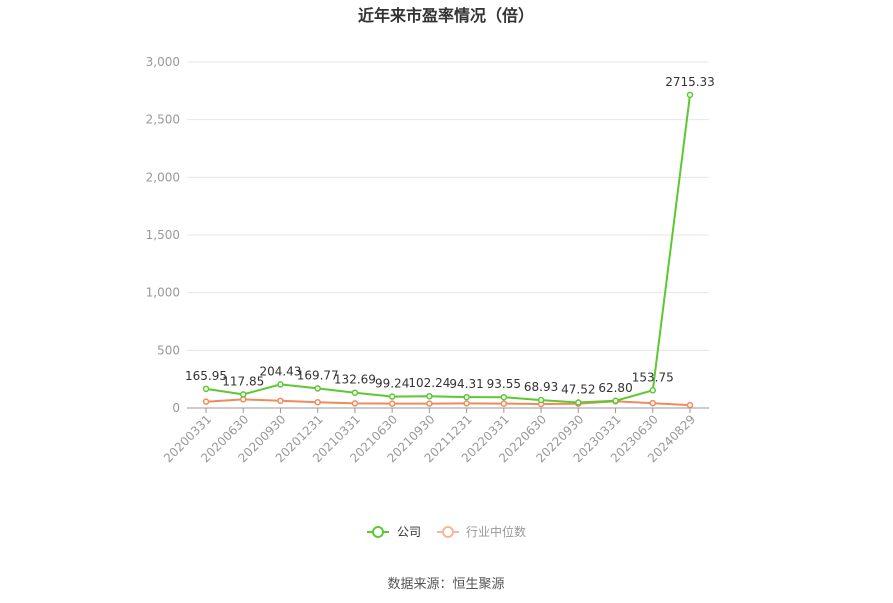 The width and height of the screenshot is (893, 603). Describe the element at coordinates (206, 376) in the screenshot. I see `data-label: 165.95` at that location.